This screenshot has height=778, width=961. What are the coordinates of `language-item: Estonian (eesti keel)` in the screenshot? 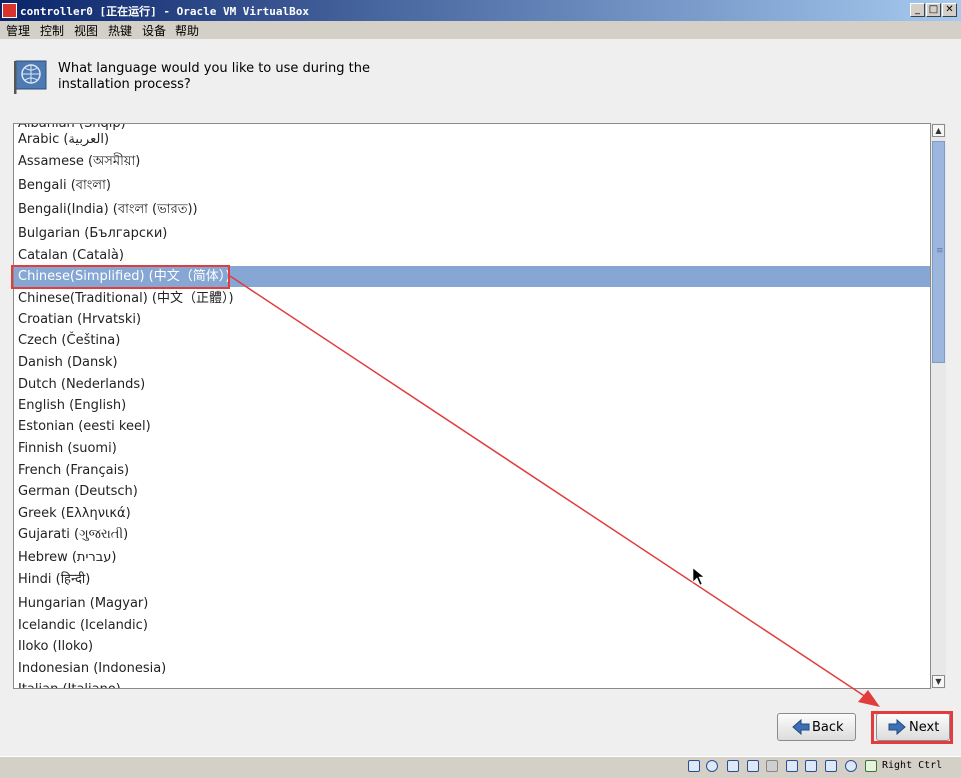 It's located at (472, 426).